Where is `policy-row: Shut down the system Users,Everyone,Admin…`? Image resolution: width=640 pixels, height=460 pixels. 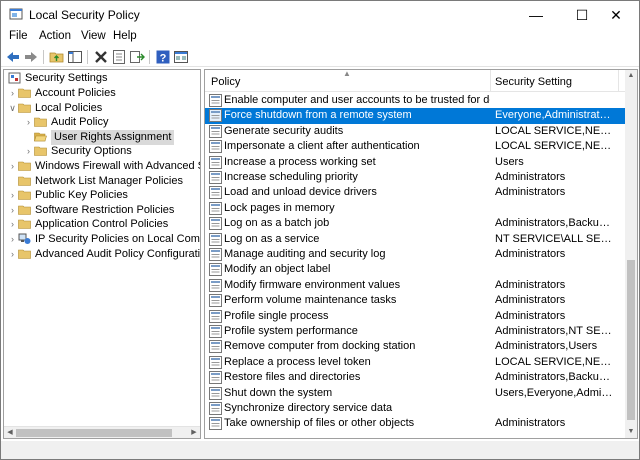 policy-row: Shut down the system Users,Everyone,Admin… is located at coordinates (415, 393).